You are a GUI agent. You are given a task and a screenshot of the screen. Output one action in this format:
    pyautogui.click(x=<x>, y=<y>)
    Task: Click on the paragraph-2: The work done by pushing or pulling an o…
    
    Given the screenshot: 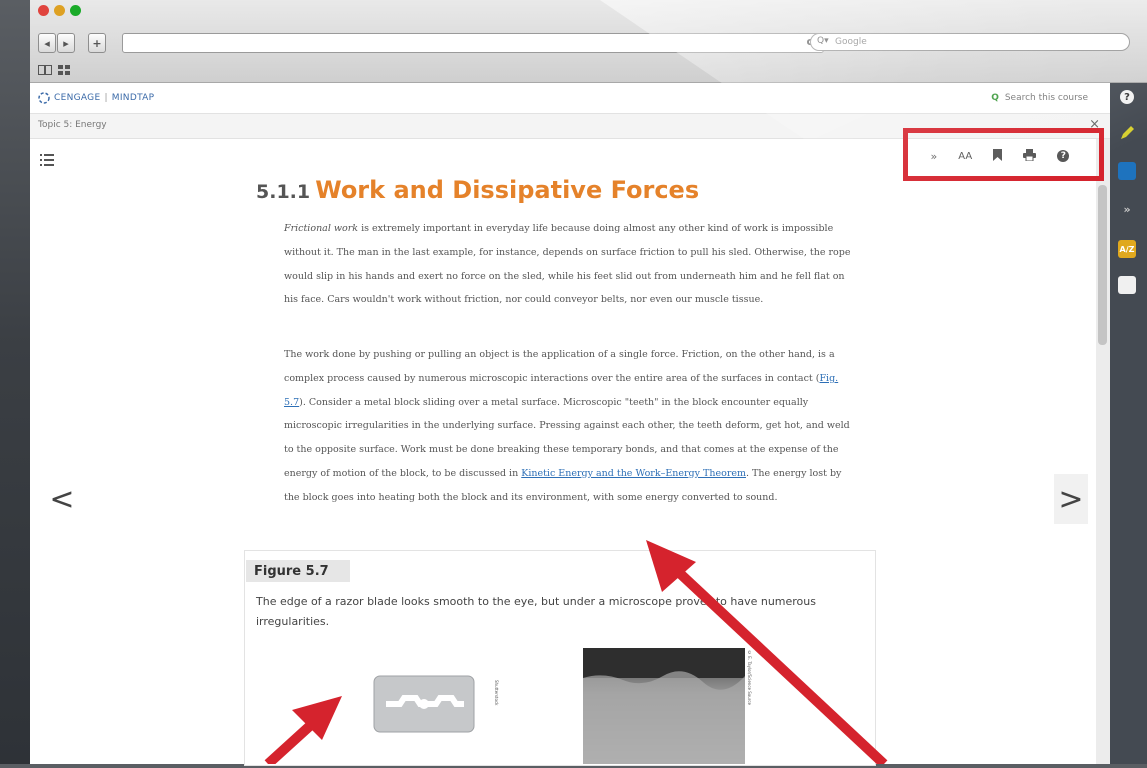 What is the action you would take?
    pyautogui.click(x=568, y=426)
    